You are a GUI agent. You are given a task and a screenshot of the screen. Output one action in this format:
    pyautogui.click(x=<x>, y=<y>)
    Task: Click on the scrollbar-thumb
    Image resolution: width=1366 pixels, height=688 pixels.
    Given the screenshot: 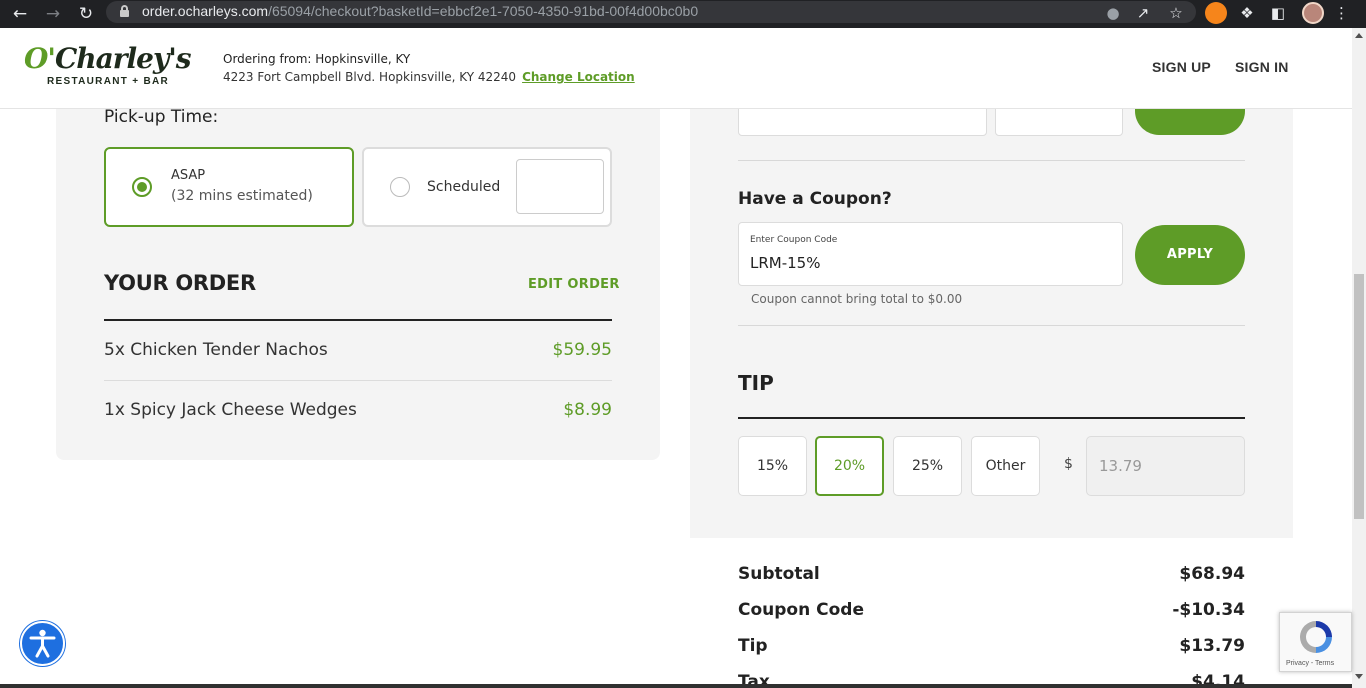 What is the action you would take?
    pyautogui.click(x=1359, y=396)
    